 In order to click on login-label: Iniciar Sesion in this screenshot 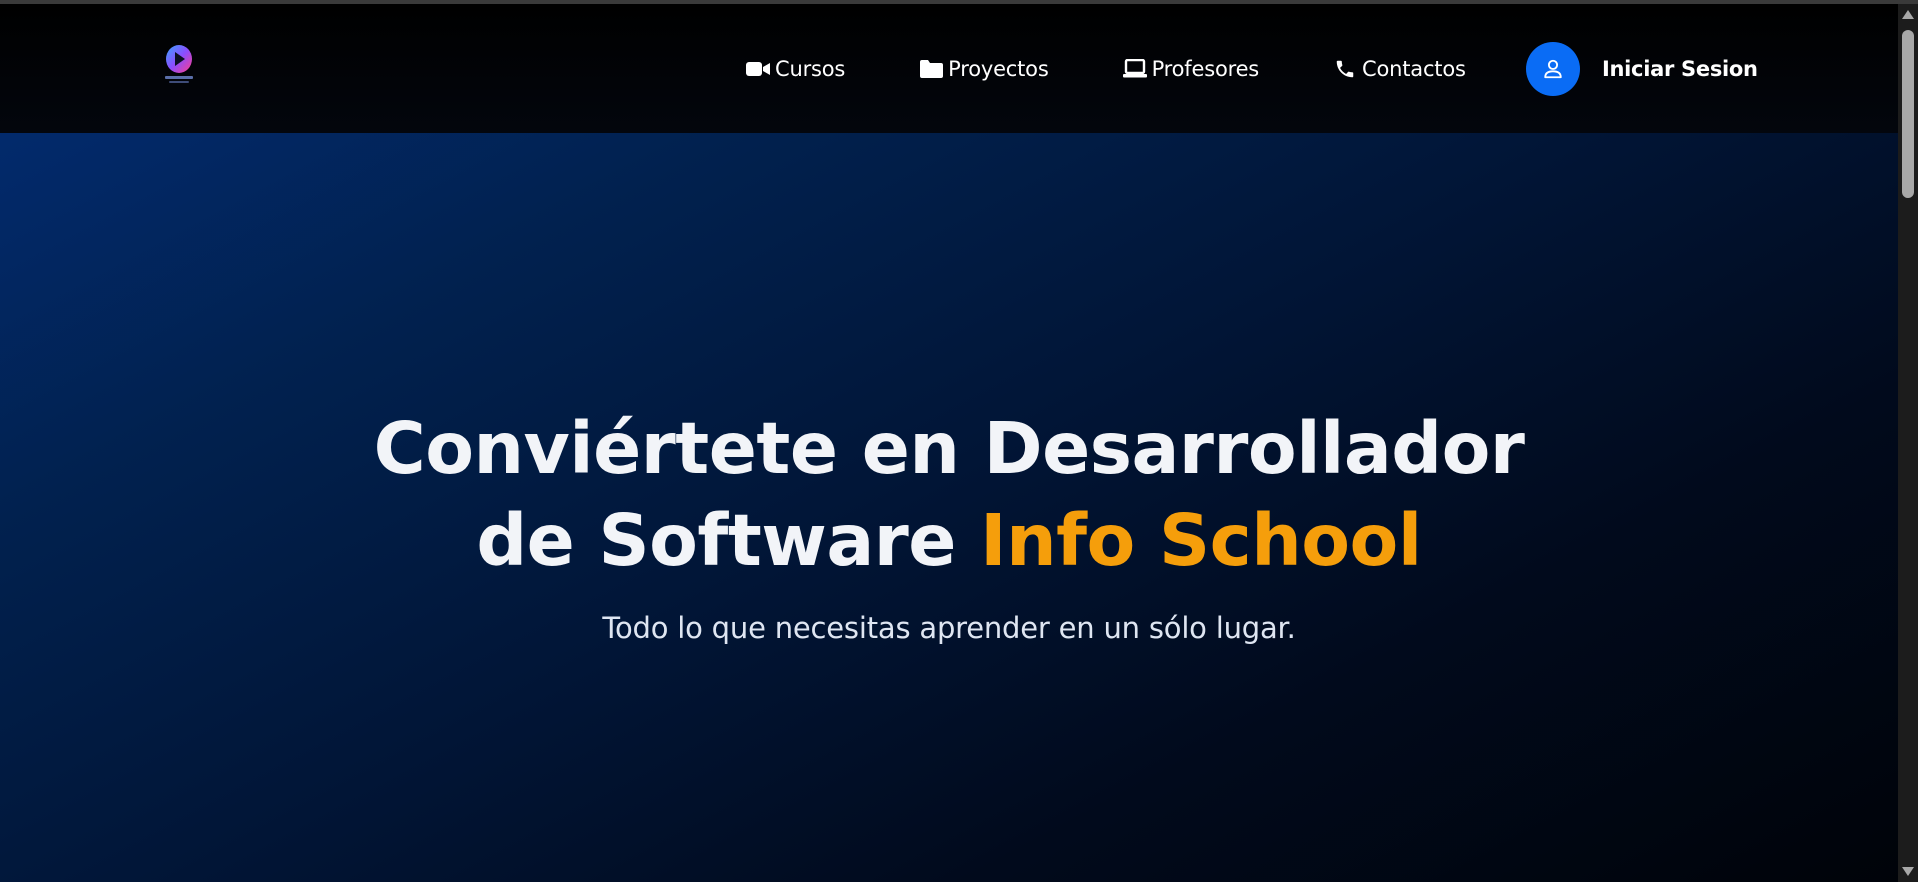, I will do `click(1680, 69)`.